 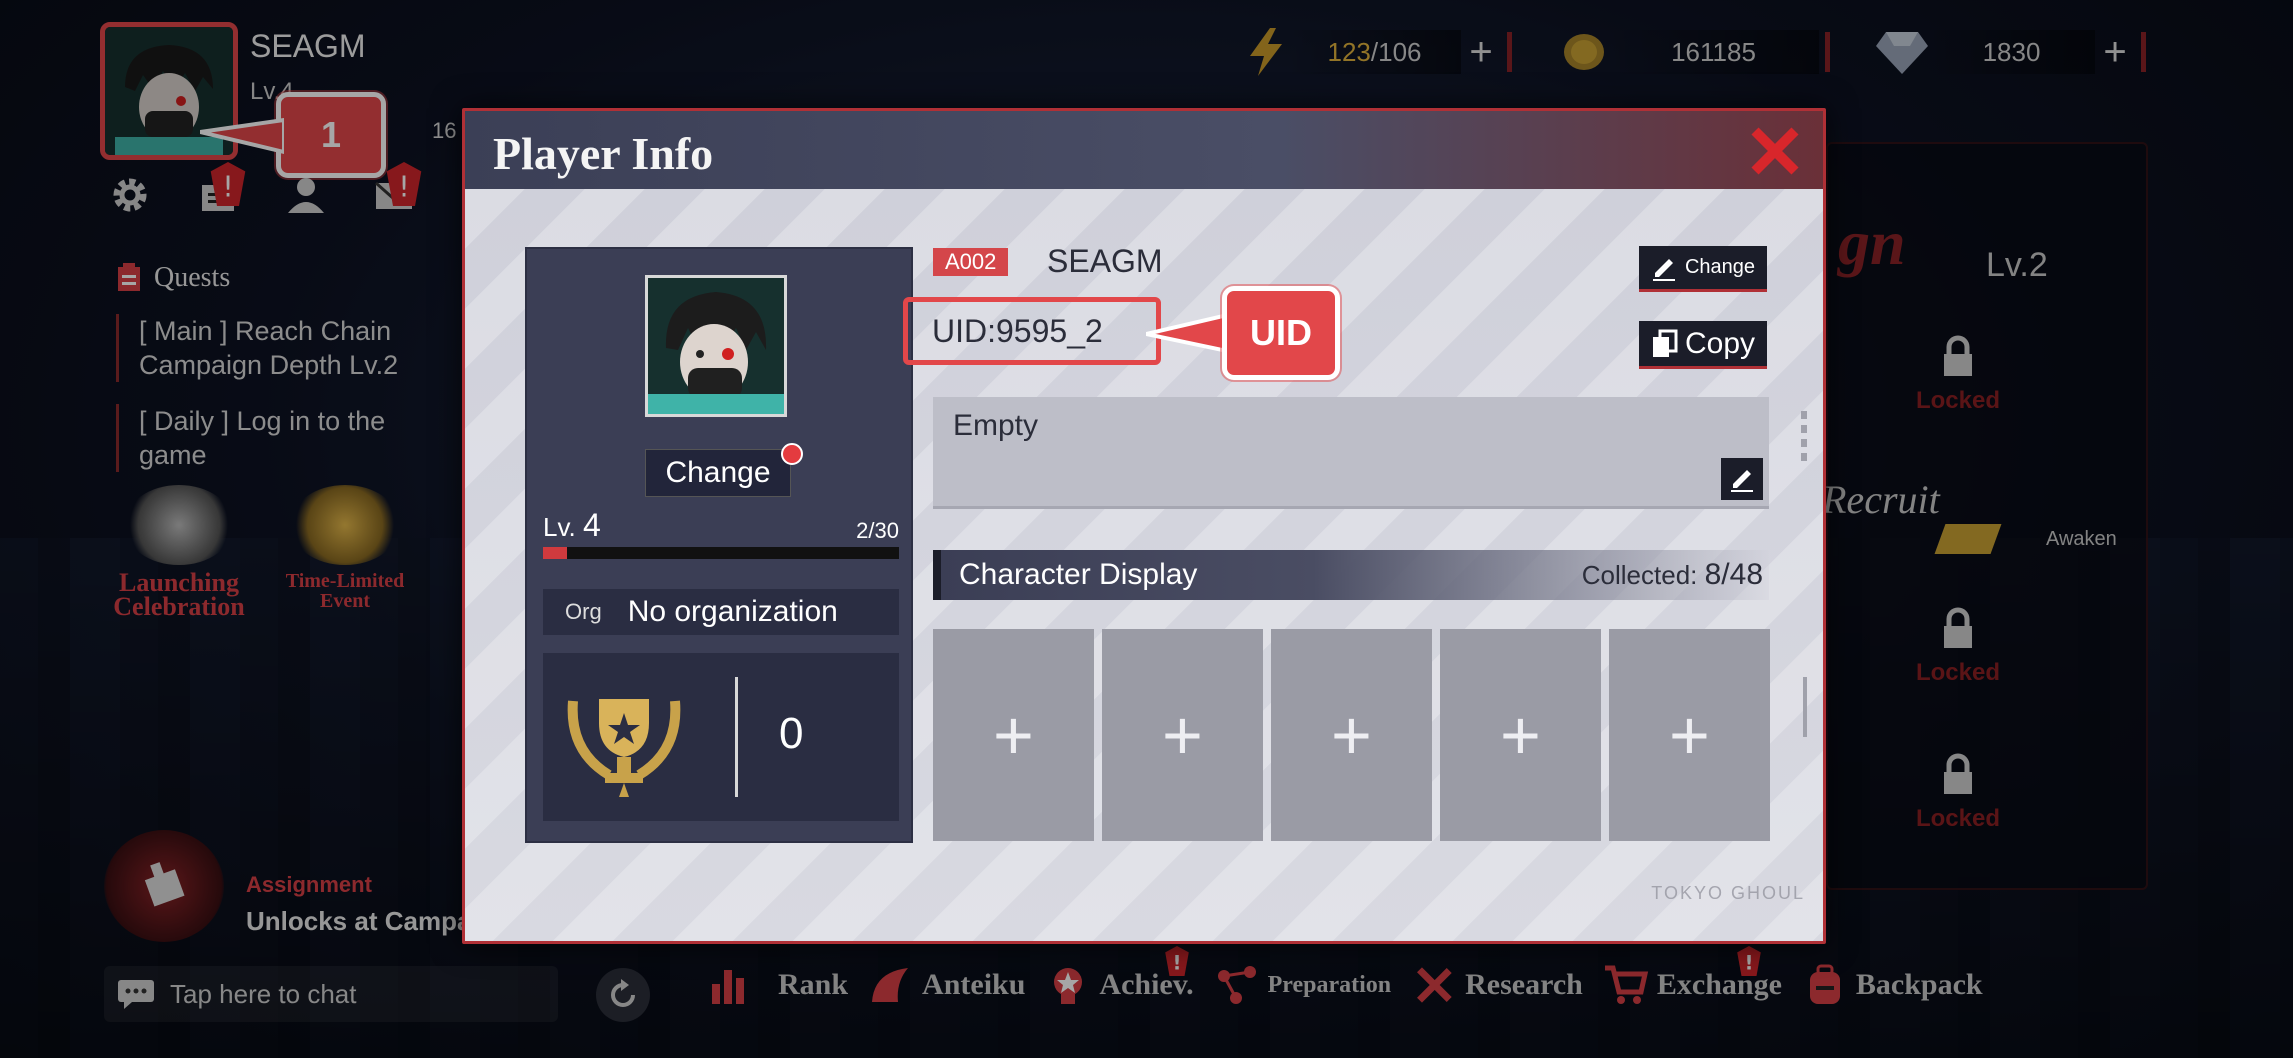 I want to click on divider, so click(x=736, y=737).